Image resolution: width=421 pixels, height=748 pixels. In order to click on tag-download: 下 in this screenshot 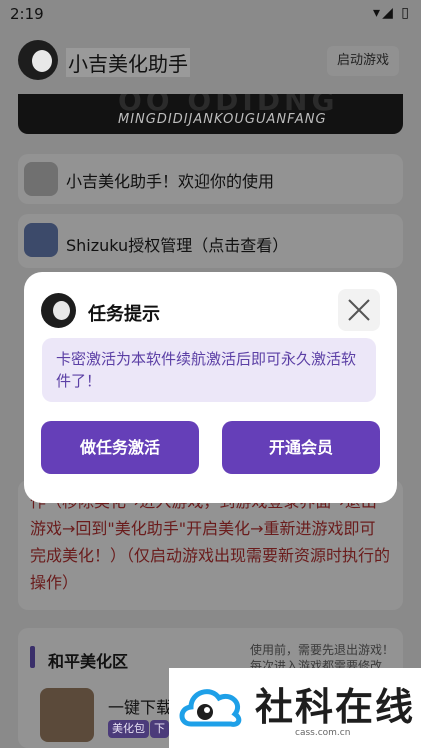, I will do `click(159, 729)`.